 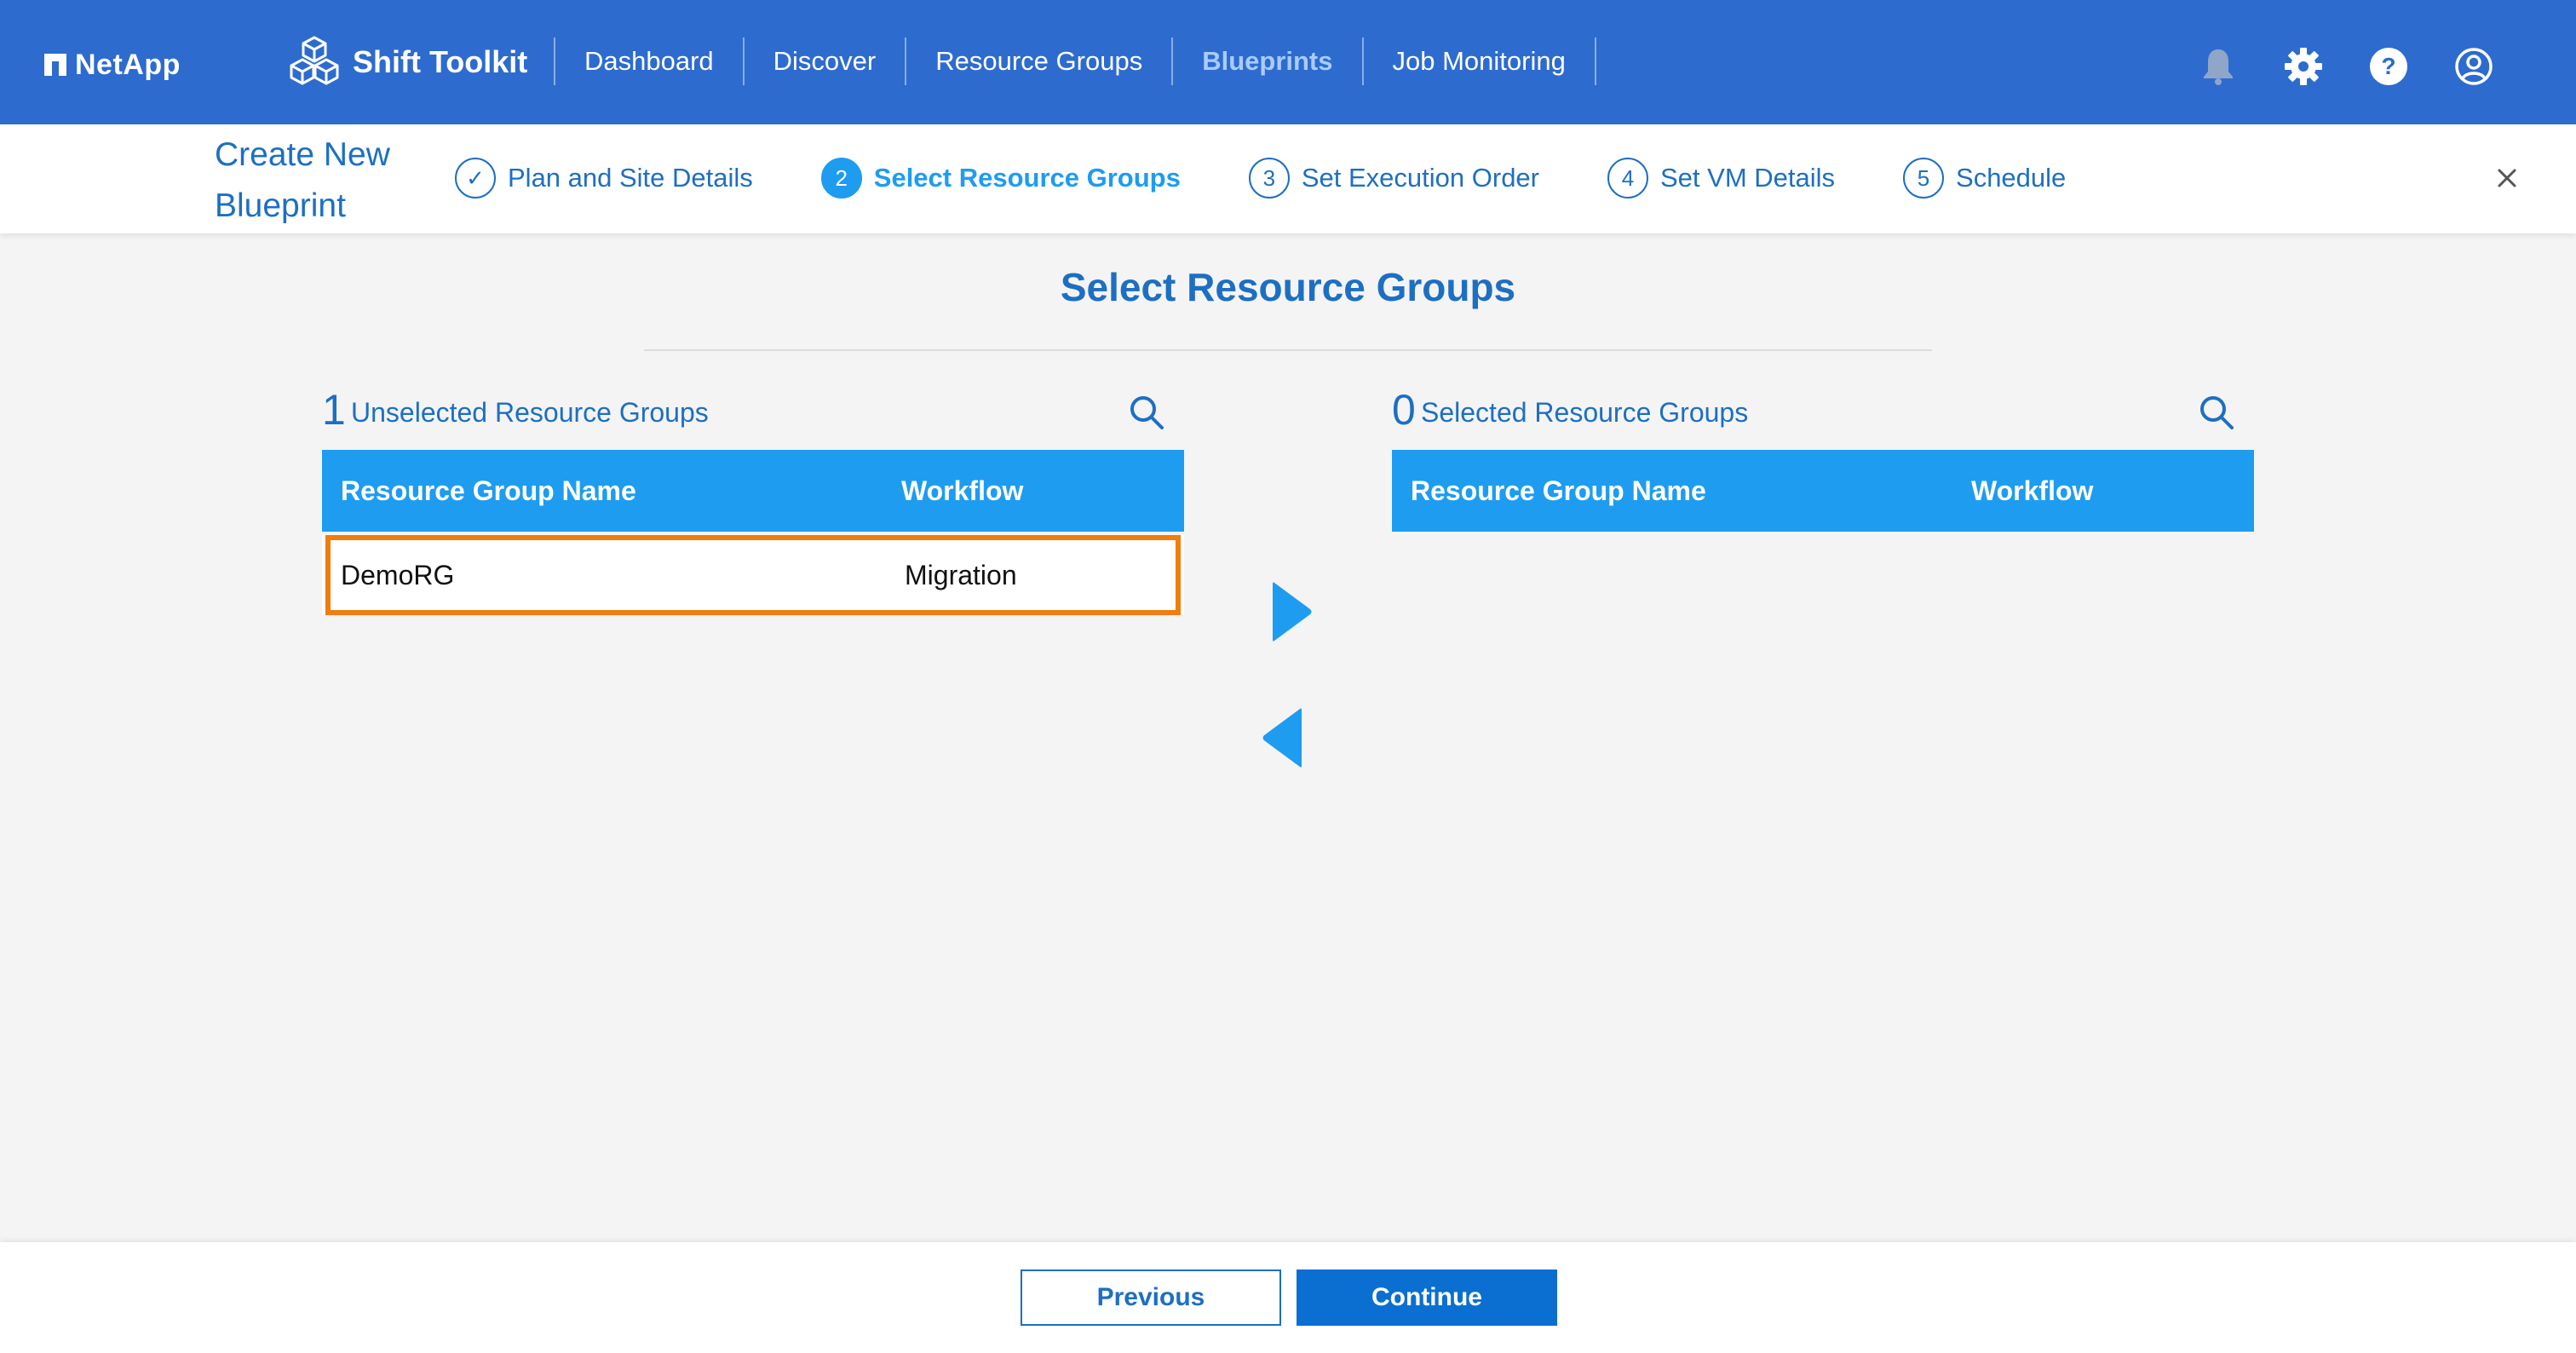 I want to click on wizard-footer: Previous Continue, so click(x=1288, y=1297).